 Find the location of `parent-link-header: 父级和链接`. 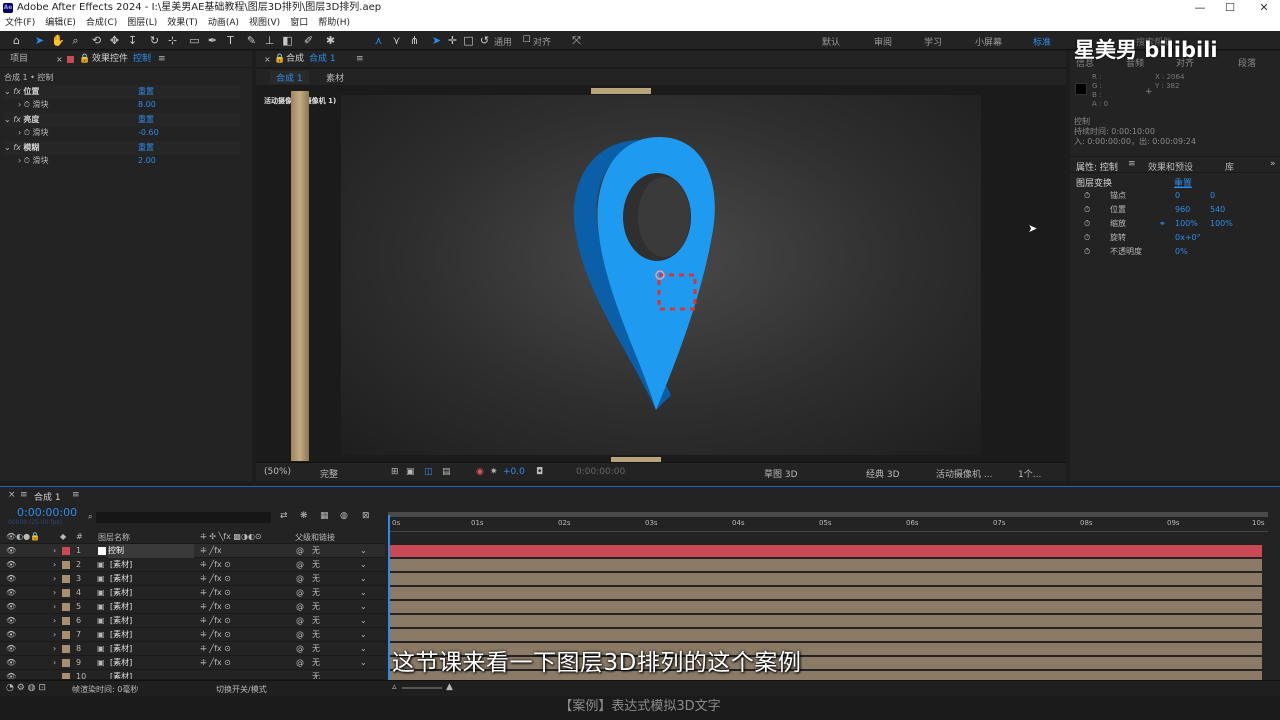

parent-link-header: 父级和链接 is located at coordinates (315, 537).